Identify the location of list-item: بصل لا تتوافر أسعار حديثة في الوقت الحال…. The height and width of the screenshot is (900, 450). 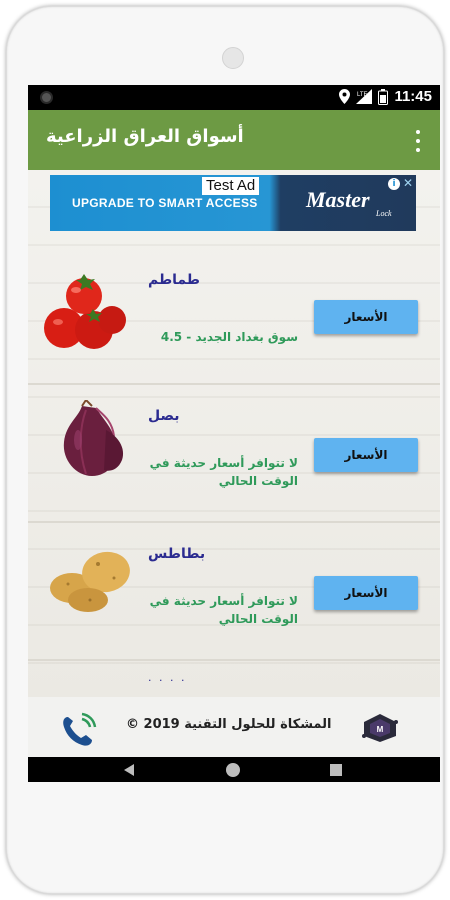
(234, 454).